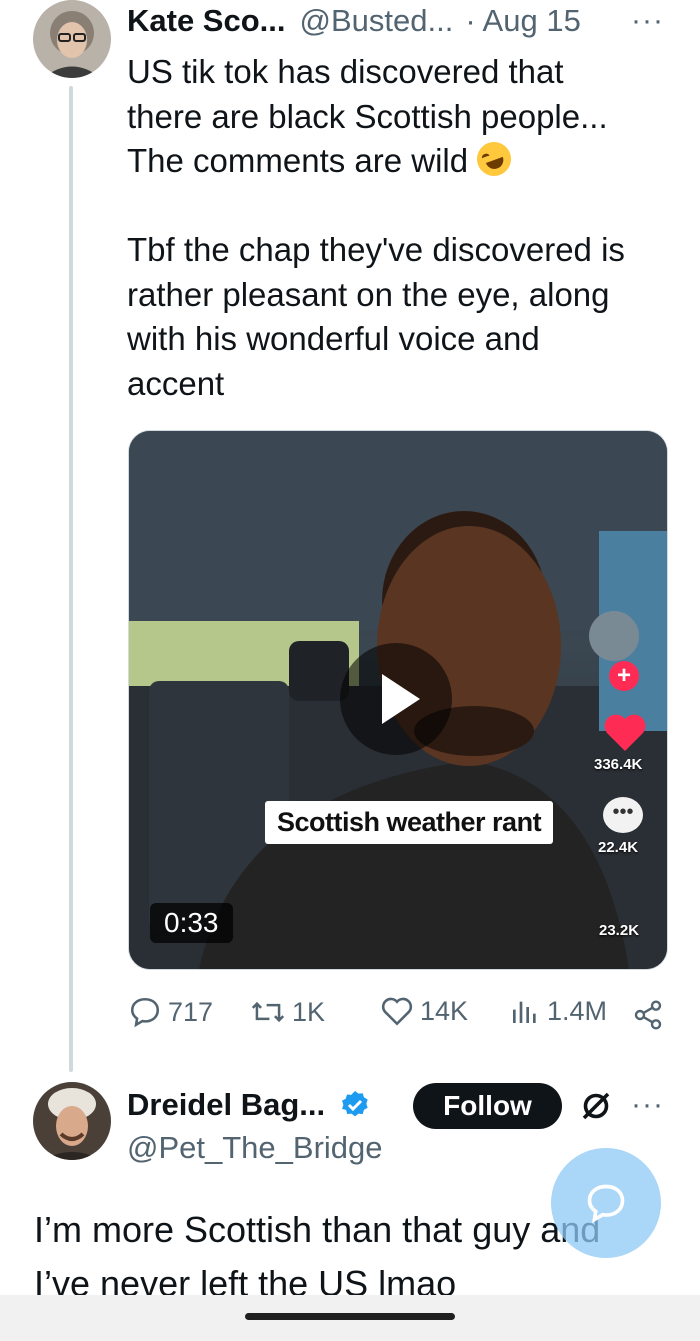  Describe the element at coordinates (345, 71) in the screenshot. I see `tweet-text-line: US tik tok has discovered that` at that location.